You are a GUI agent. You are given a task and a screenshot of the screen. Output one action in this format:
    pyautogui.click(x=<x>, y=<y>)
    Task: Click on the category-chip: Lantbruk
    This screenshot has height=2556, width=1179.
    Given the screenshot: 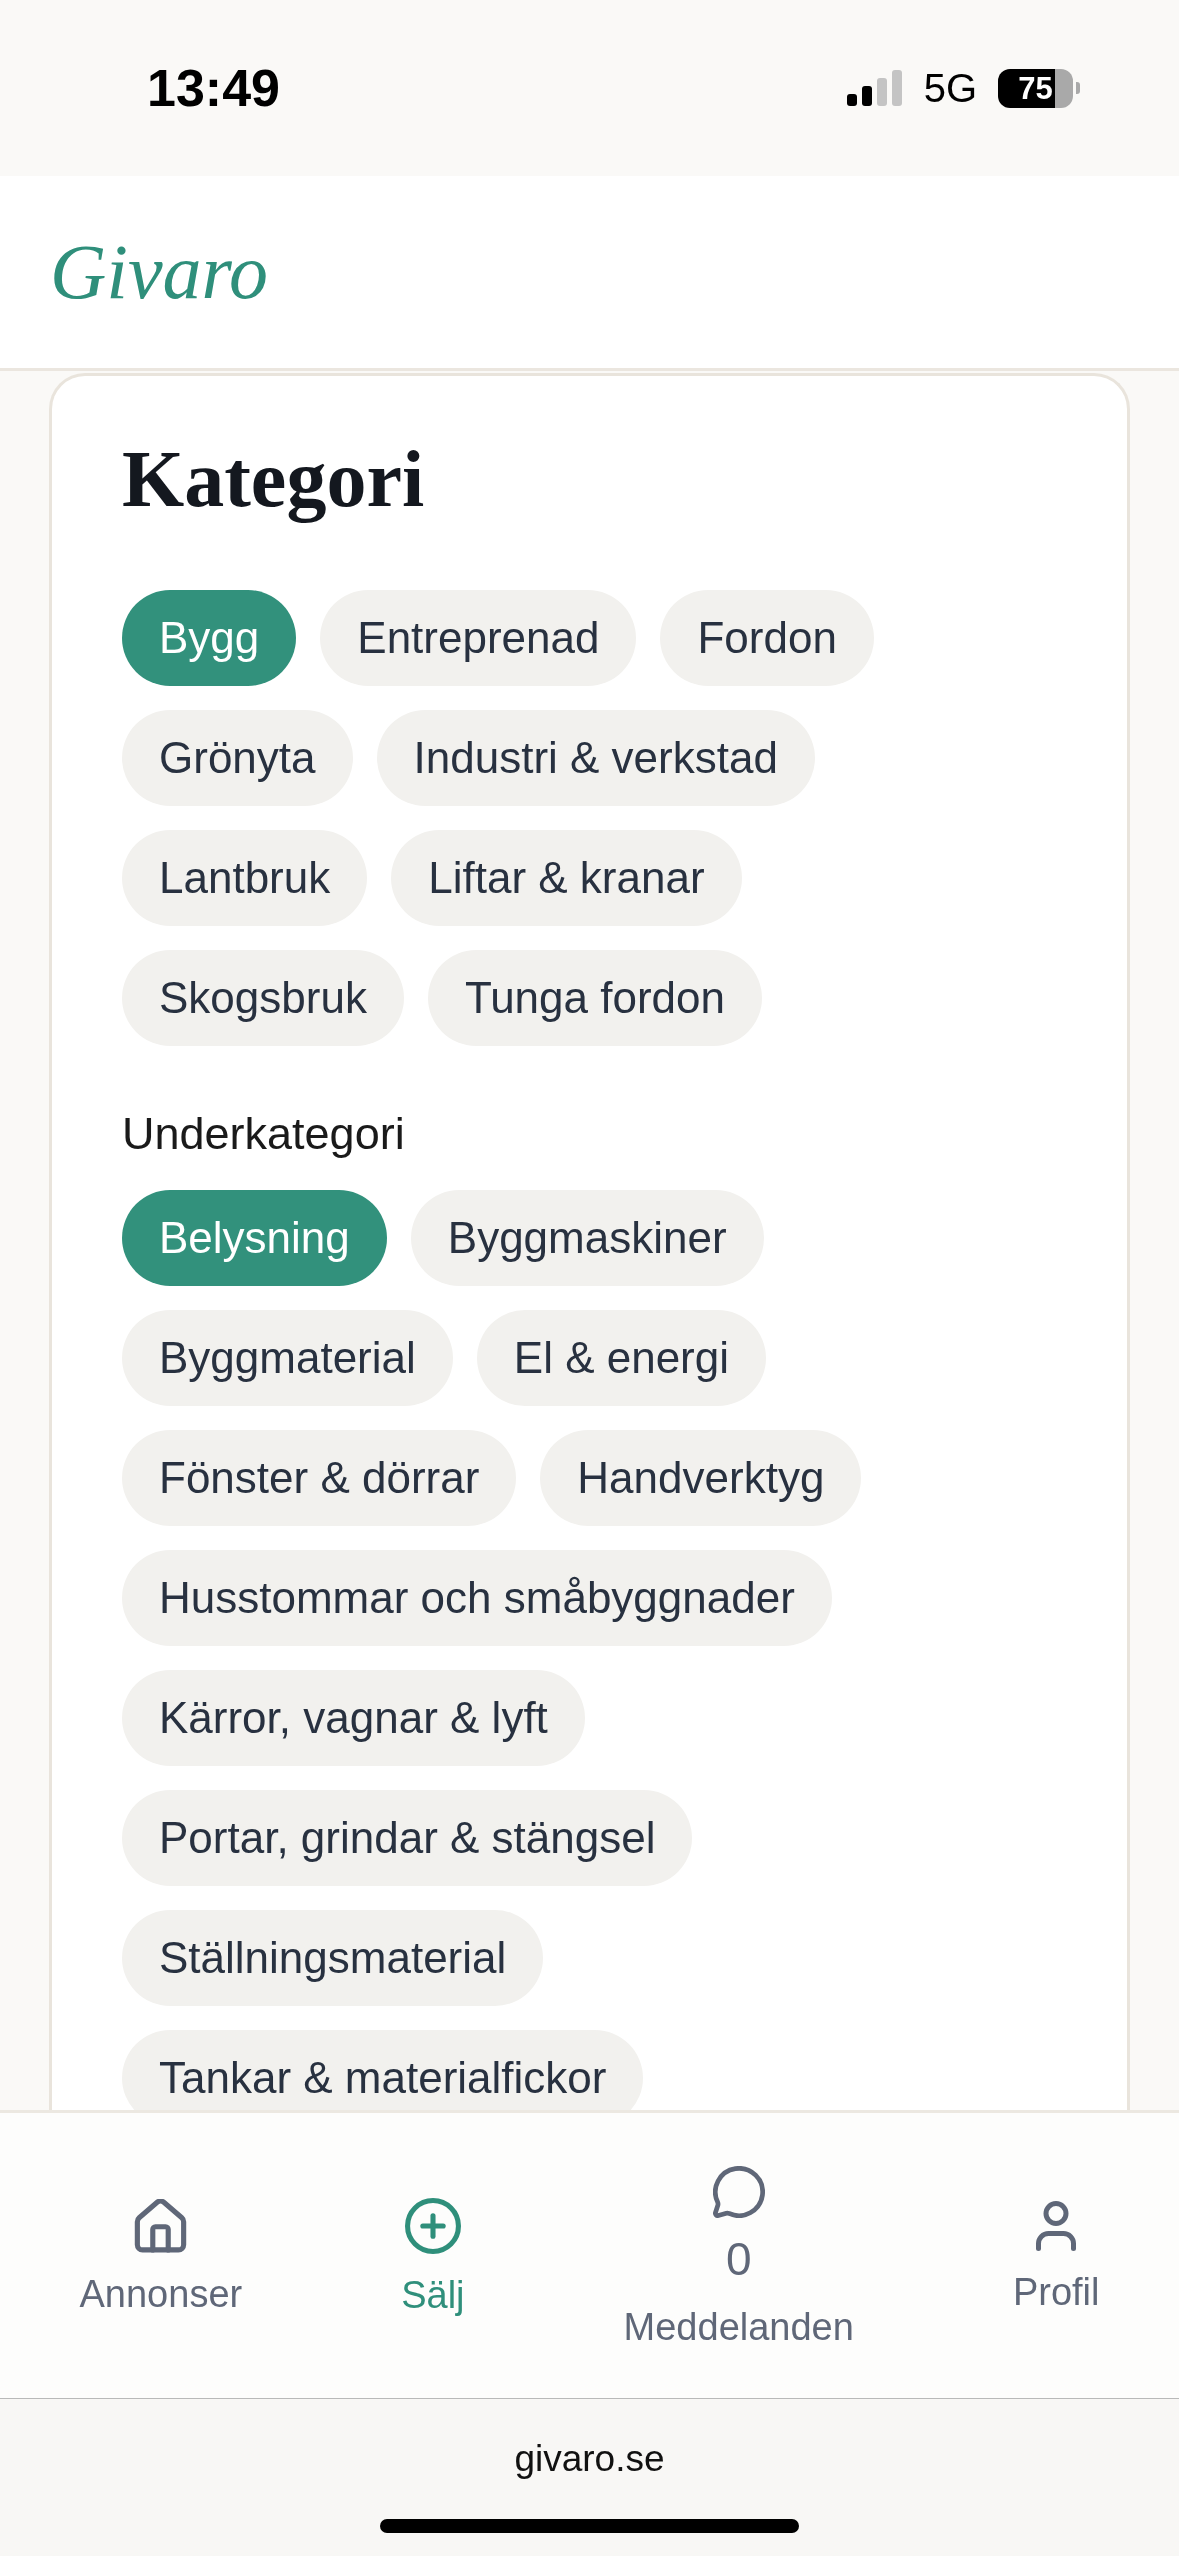 What is the action you would take?
    pyautogui.click(x=245, y=878)
    